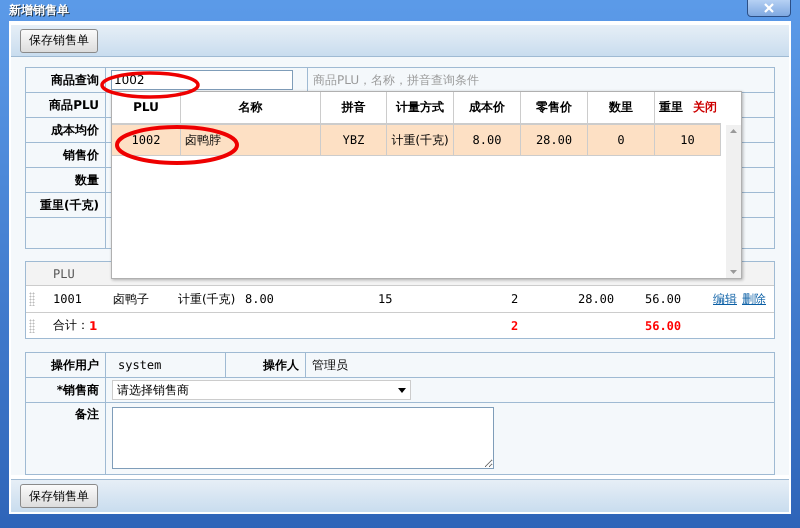 This screenshot has height=528, width=800. I want to click on field-label: 成本均价, so click(66, 130).